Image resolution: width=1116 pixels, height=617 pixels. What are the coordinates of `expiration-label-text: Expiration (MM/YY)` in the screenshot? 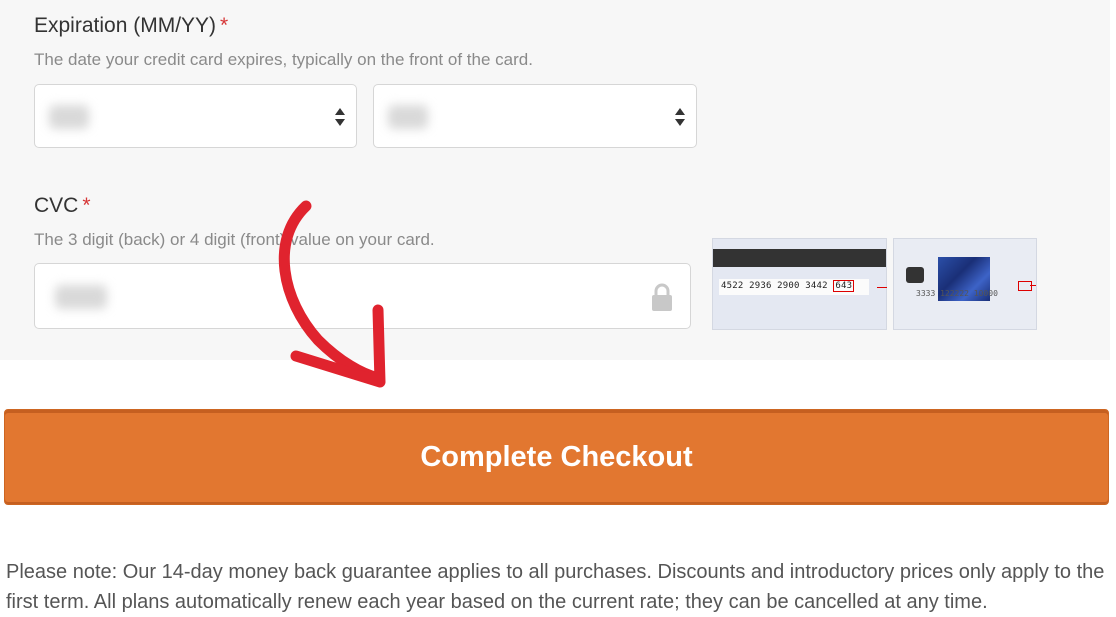 It's located at (125, 25).